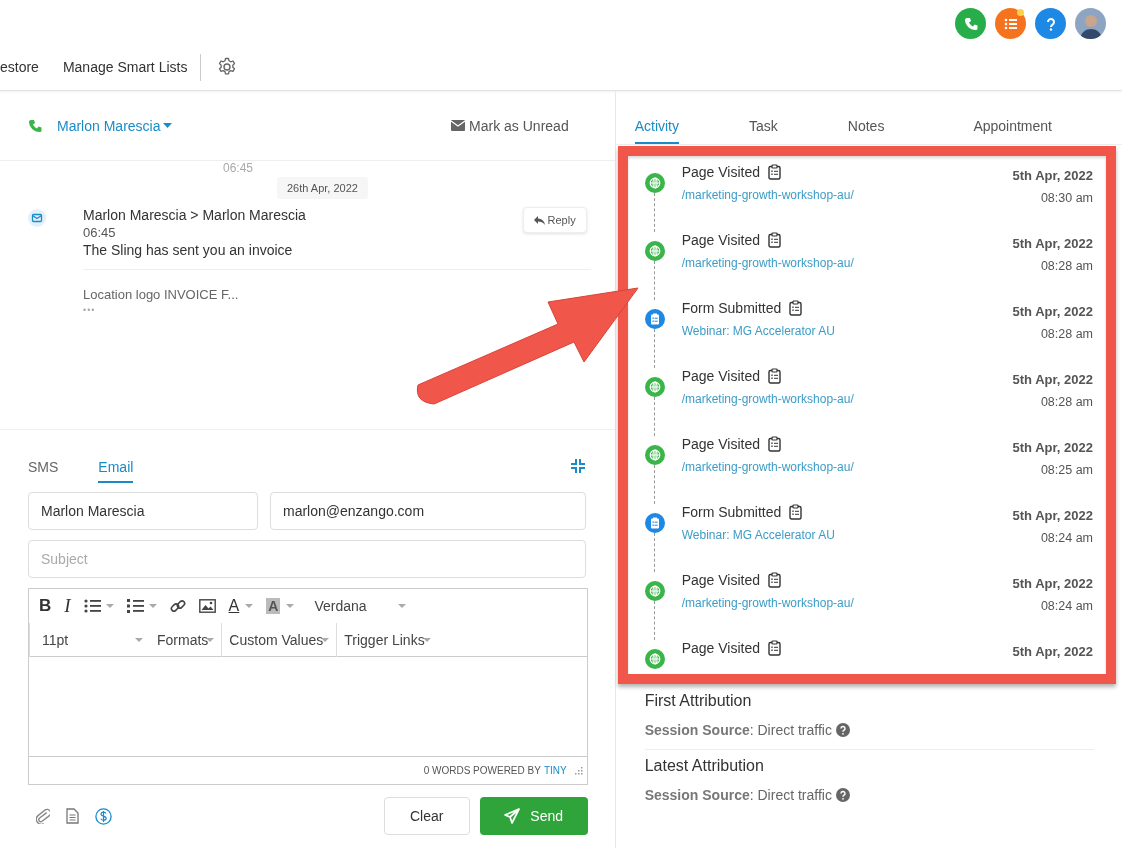 The image size is (1122, 848). What do you see at coordinates (280, 639) in the screenshot?
I see `toolbar-menu: Custom Values` at bounding box center [280, 639].